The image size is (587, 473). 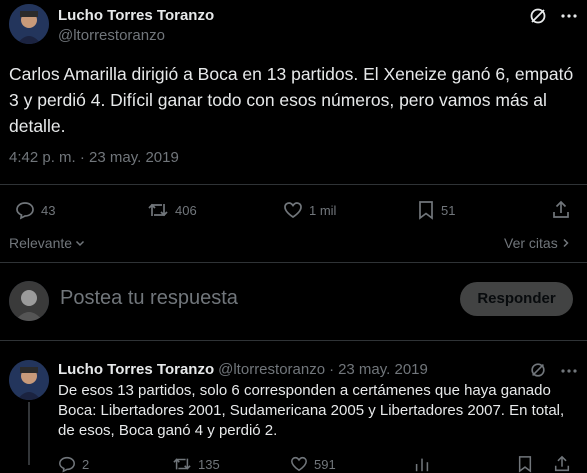 What do you see at coordinates (569, 16) in the screenshot?
I see `more-options-icon` at bounding box center [569, 16].